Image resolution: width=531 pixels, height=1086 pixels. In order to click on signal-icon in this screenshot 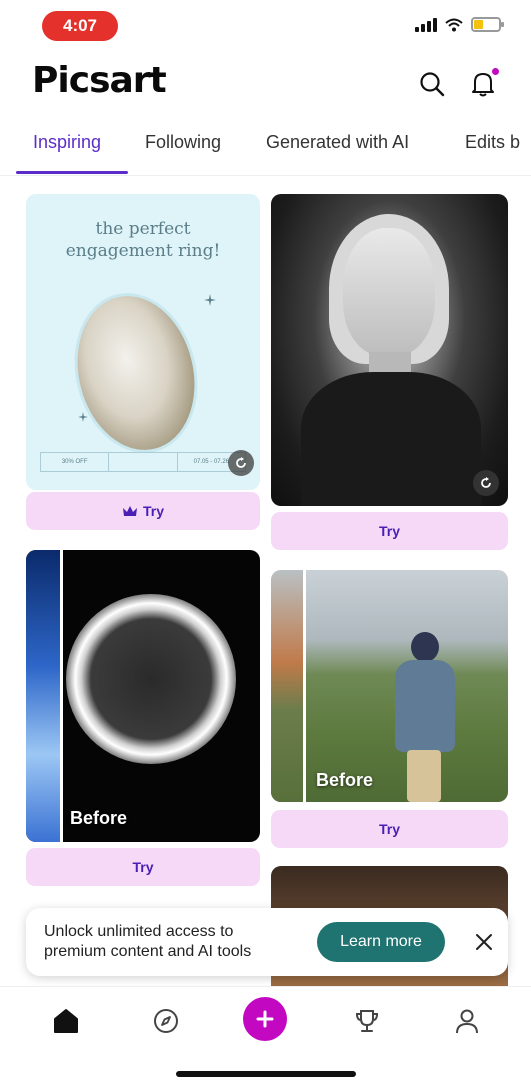, I will do `click(426, 24)`.